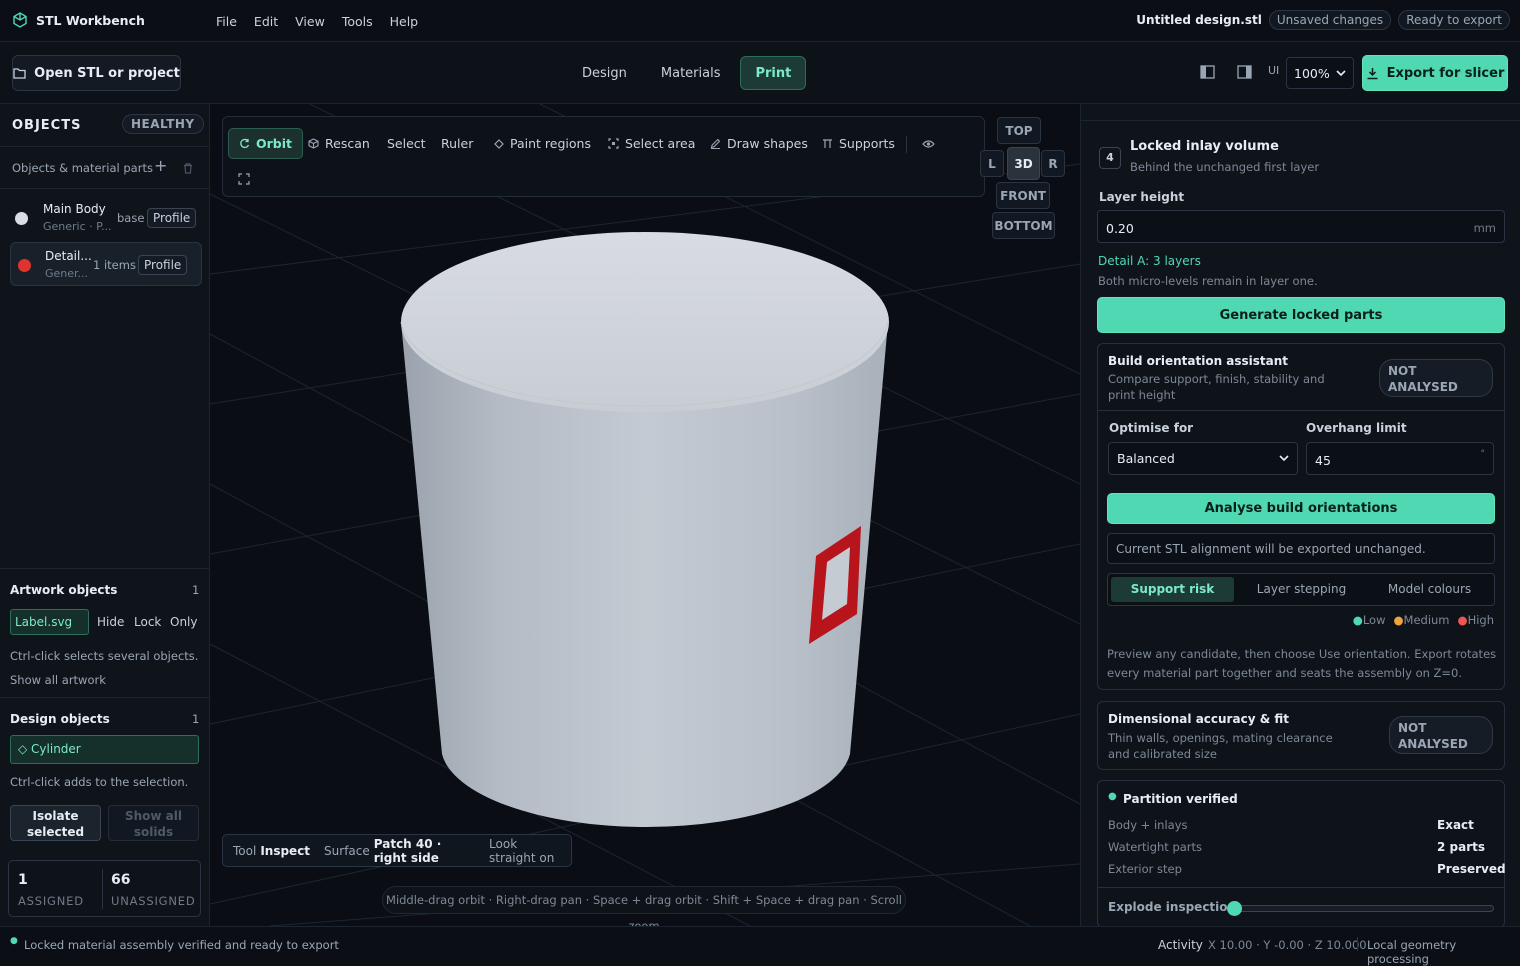  What do you see at coordinates (147, 622) in the screenshot?
I see `artwork-lock: Lock` at bounding box center [147, 622].